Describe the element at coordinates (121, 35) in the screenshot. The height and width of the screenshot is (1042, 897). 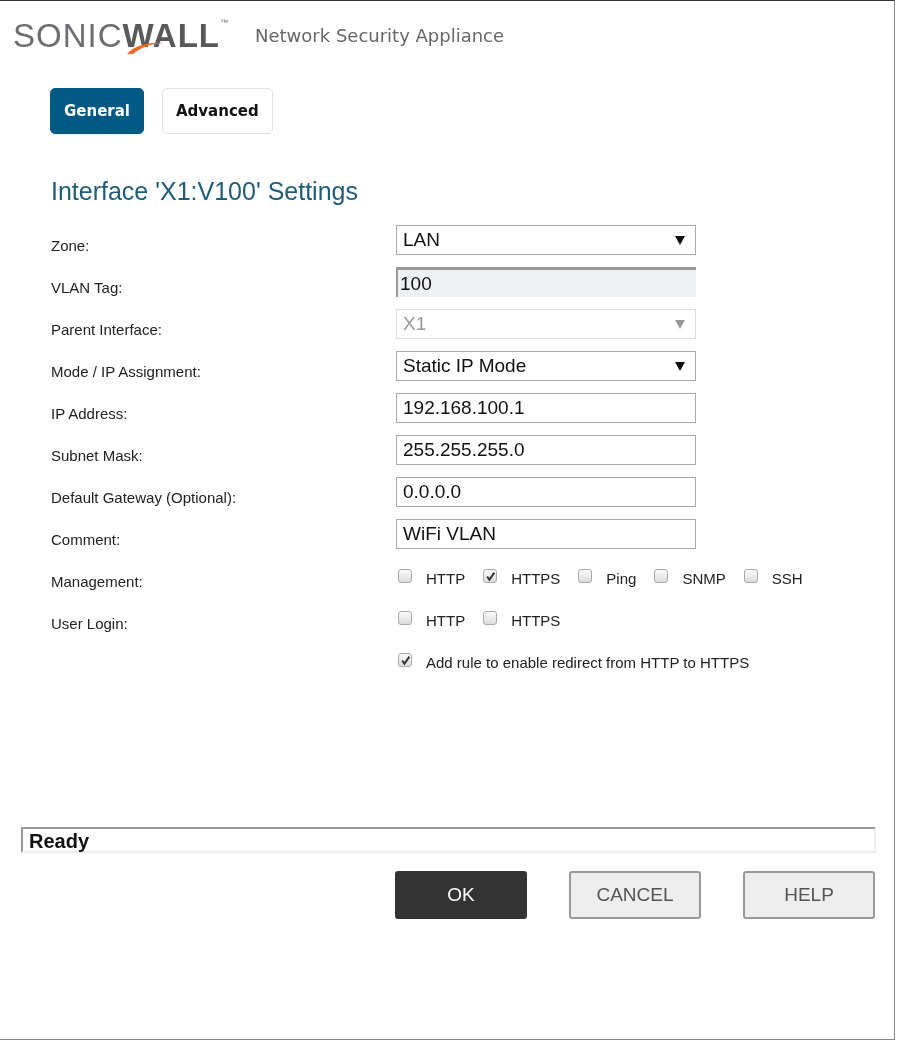
I see `logo: SONICWALL™` at that location.